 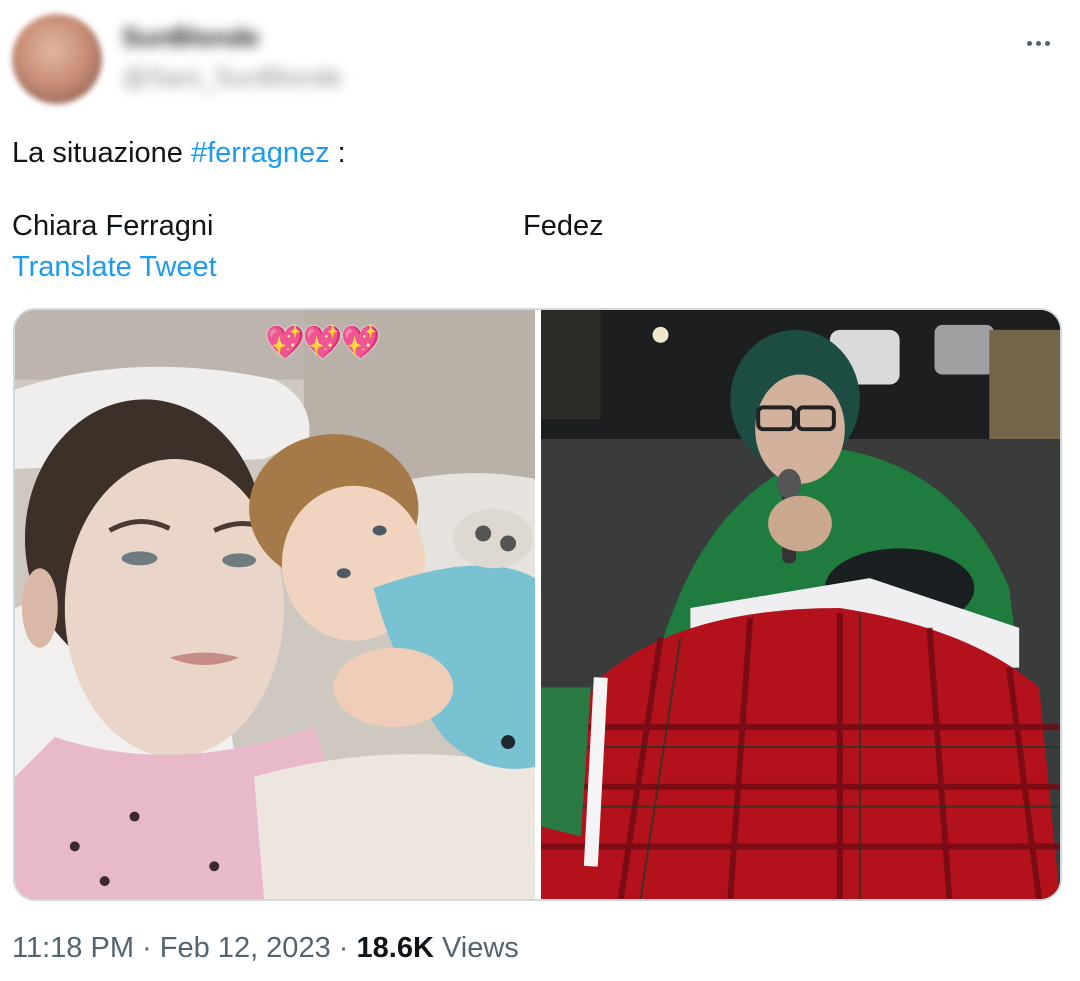 What do you see at coordinates (395, 948) in the screenshot?
I see `views-count: 18.6K` at bounding box center [395, 948].